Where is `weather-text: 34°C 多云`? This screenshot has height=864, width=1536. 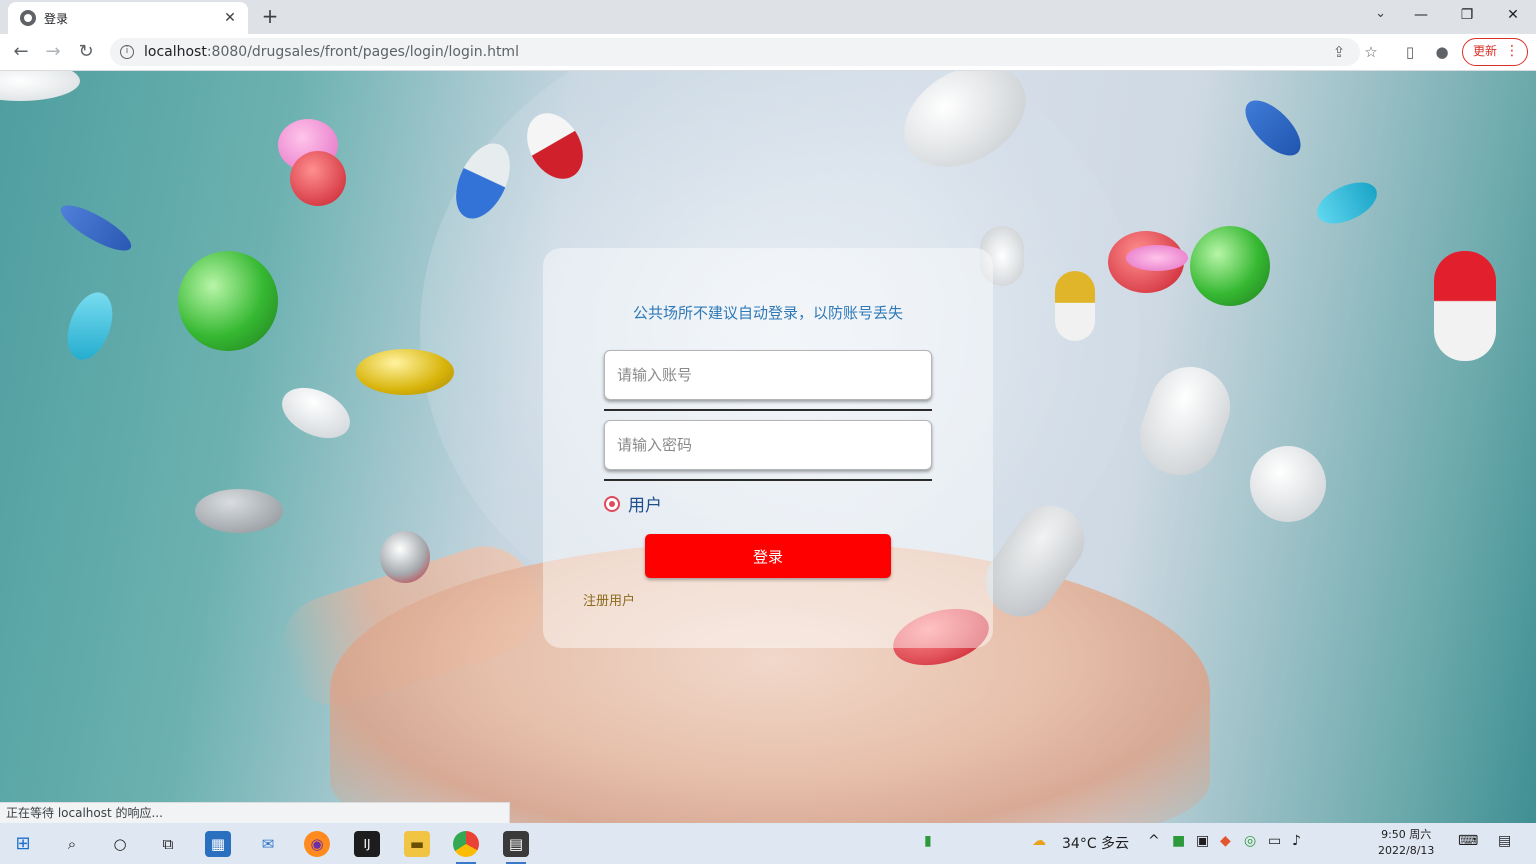 weather-text: 34°C 多云 is located at coordinates (1095, 843).